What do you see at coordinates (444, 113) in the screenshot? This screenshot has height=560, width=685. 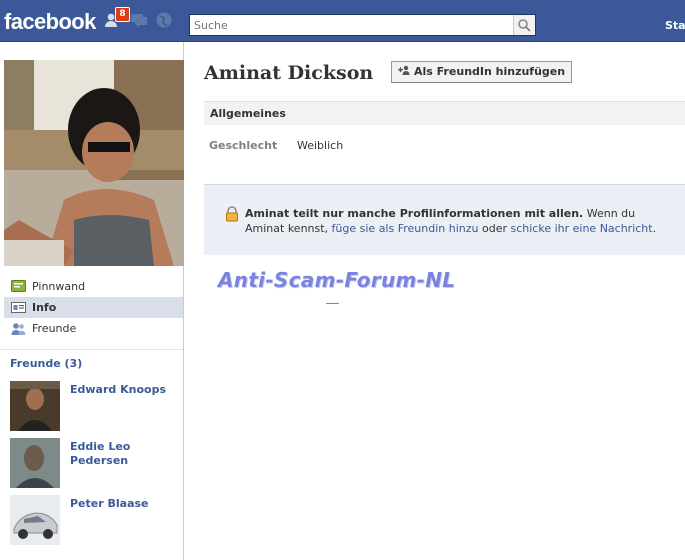 I see `section-header-general: Allgemeines` at bounding box center [444, 113].